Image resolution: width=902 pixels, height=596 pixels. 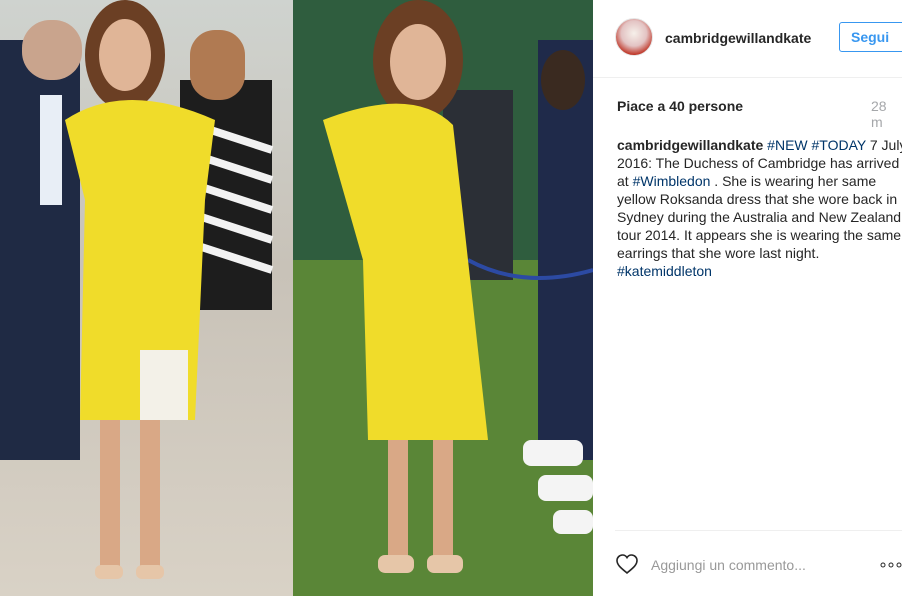 I want to click on post-header: cambridgewillandkate Segui, so click(x=747, y=39).